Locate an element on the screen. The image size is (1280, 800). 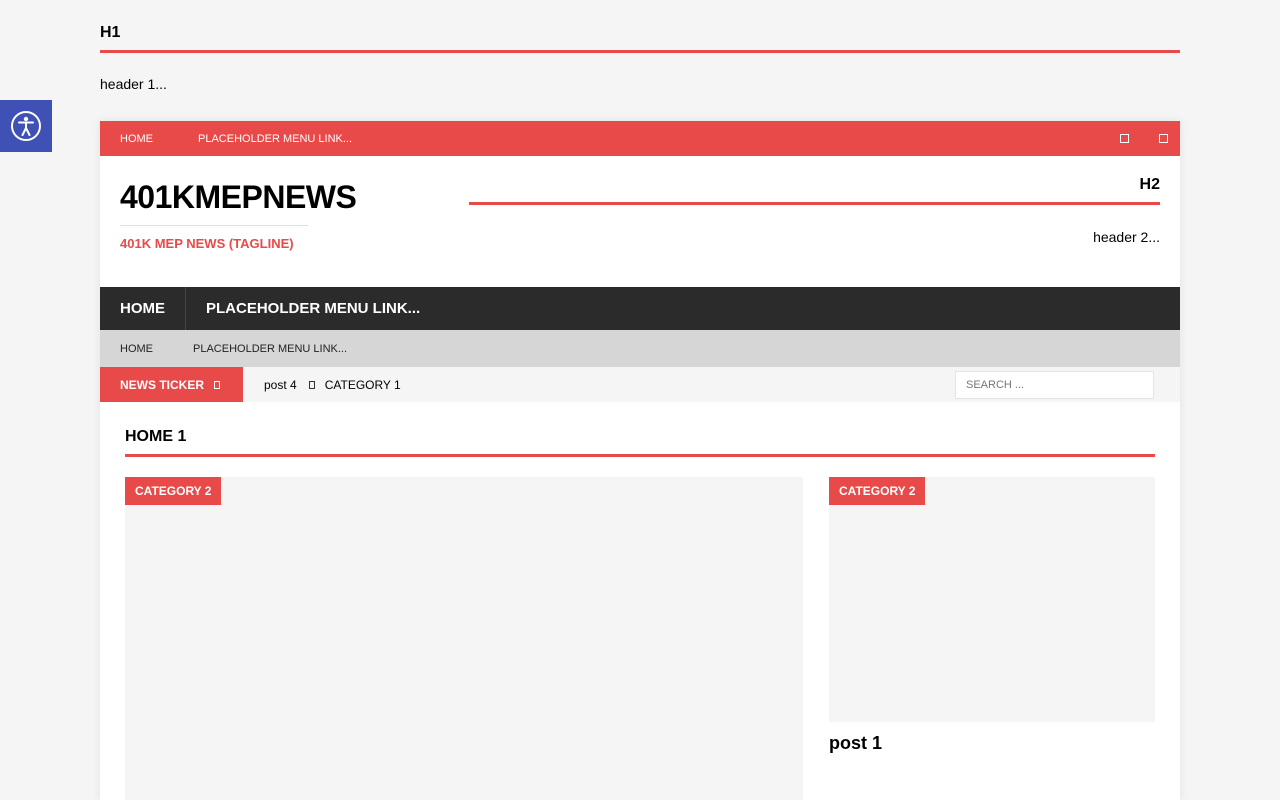
ticker-category-link: CATEGORY 1 is located at coordinates (363, 385).